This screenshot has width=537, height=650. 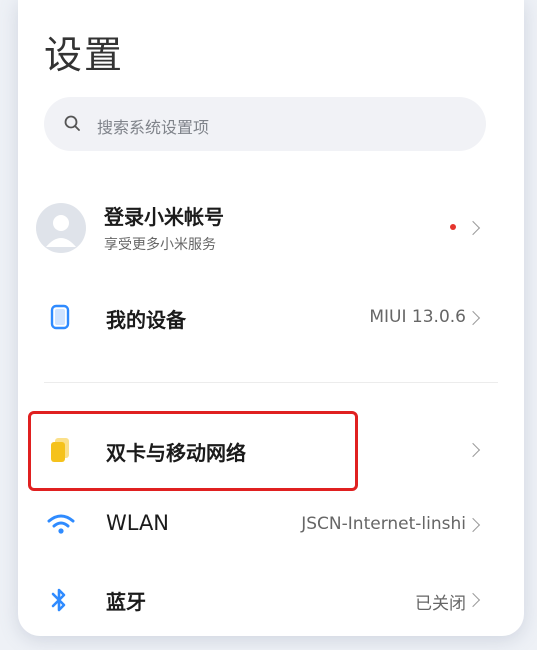 I want to click on page-title: 设置, so click(x=84, y=55).